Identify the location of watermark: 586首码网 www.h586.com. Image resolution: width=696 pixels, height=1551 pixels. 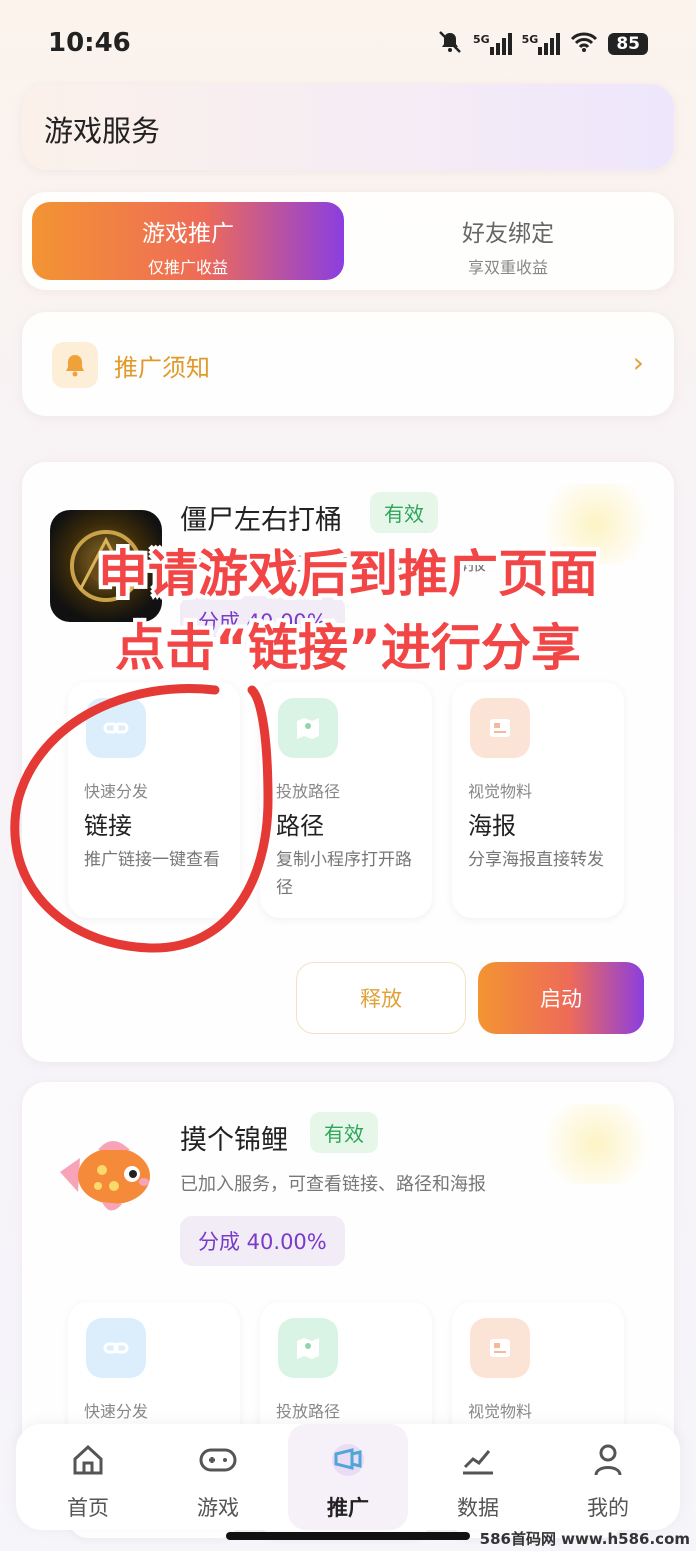
(584, 1539).